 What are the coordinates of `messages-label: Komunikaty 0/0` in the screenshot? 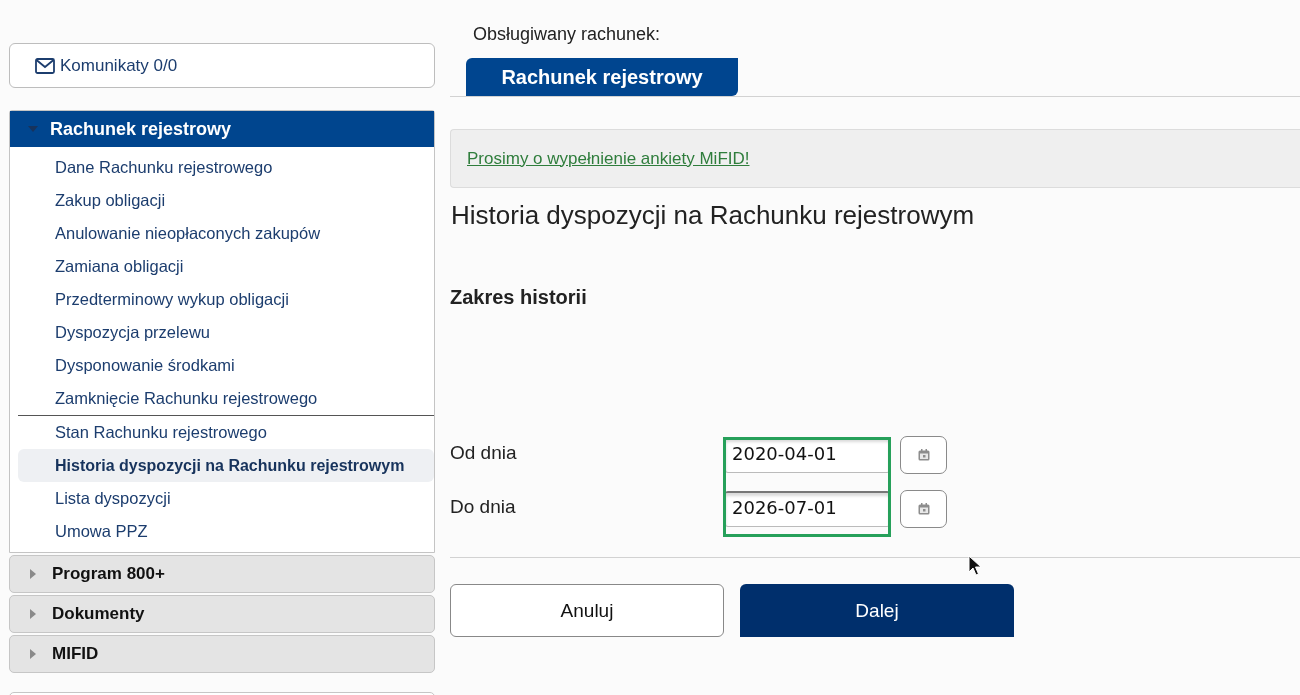 It's located at (119, 65).